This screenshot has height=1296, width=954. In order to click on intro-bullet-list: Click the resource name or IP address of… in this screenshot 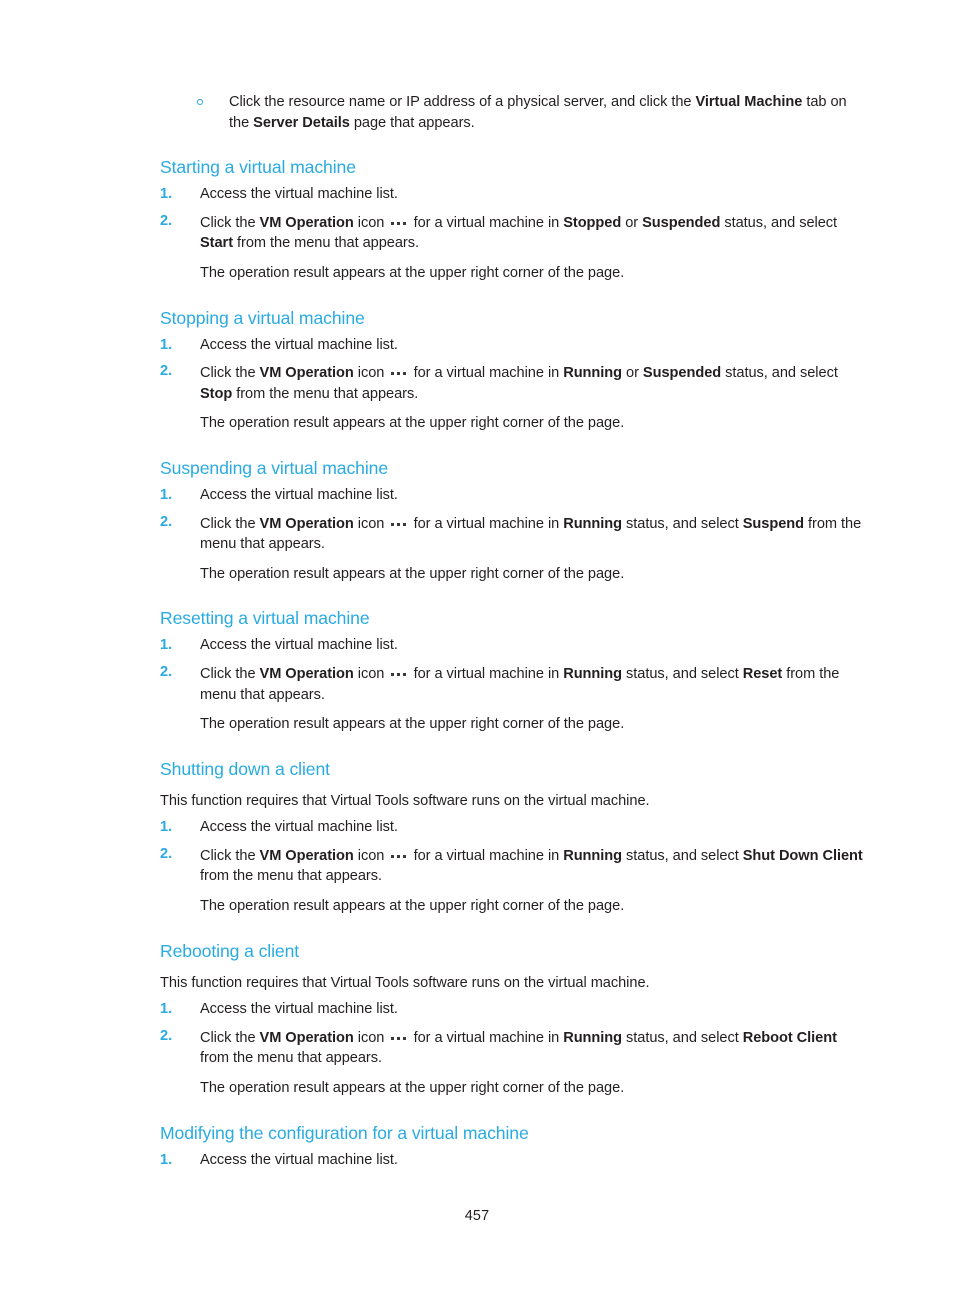, I will do `click(514, 112)`.